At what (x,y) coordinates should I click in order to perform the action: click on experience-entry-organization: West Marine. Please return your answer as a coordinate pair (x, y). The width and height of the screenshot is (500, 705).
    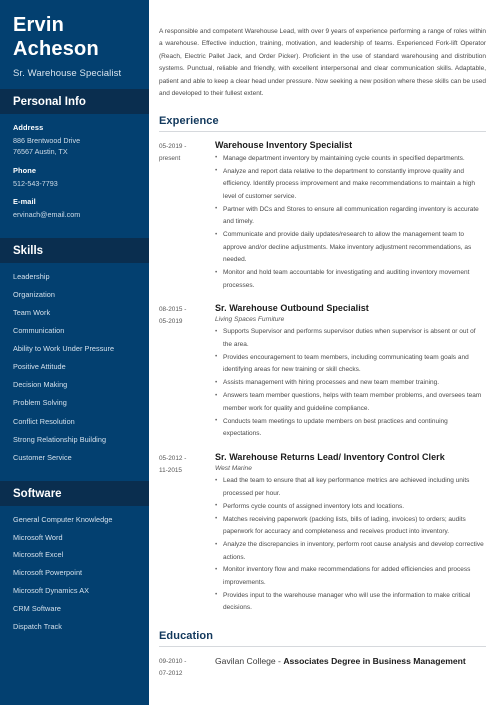
    Looking at the image, I should click on (233, 469).